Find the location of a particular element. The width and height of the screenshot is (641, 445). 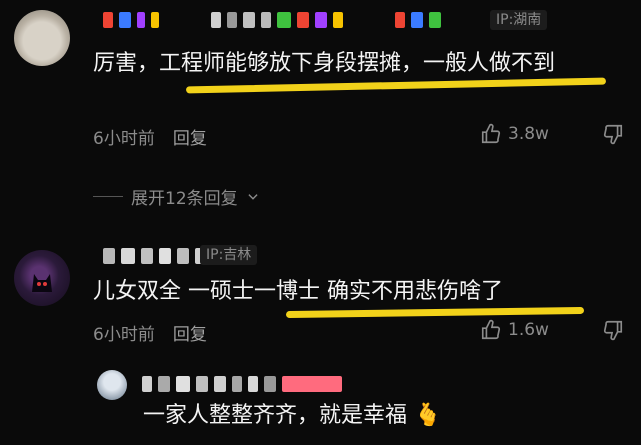

cat-silhouette-icon is located at coordinates (42, 283).